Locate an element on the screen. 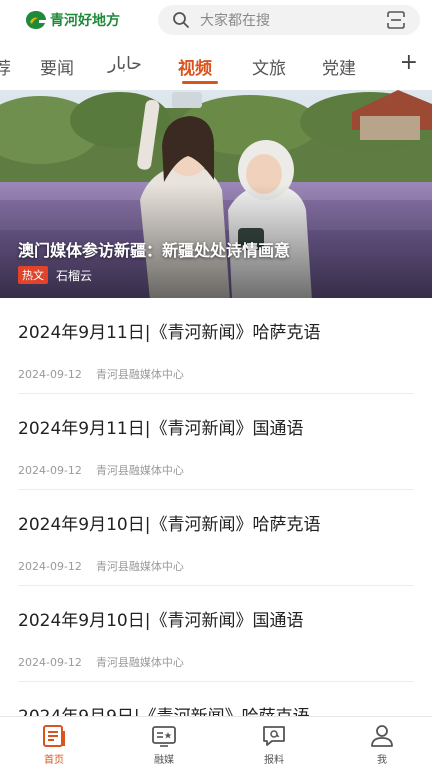  tab-news: 要闻 is located at coordinates (57, 66).